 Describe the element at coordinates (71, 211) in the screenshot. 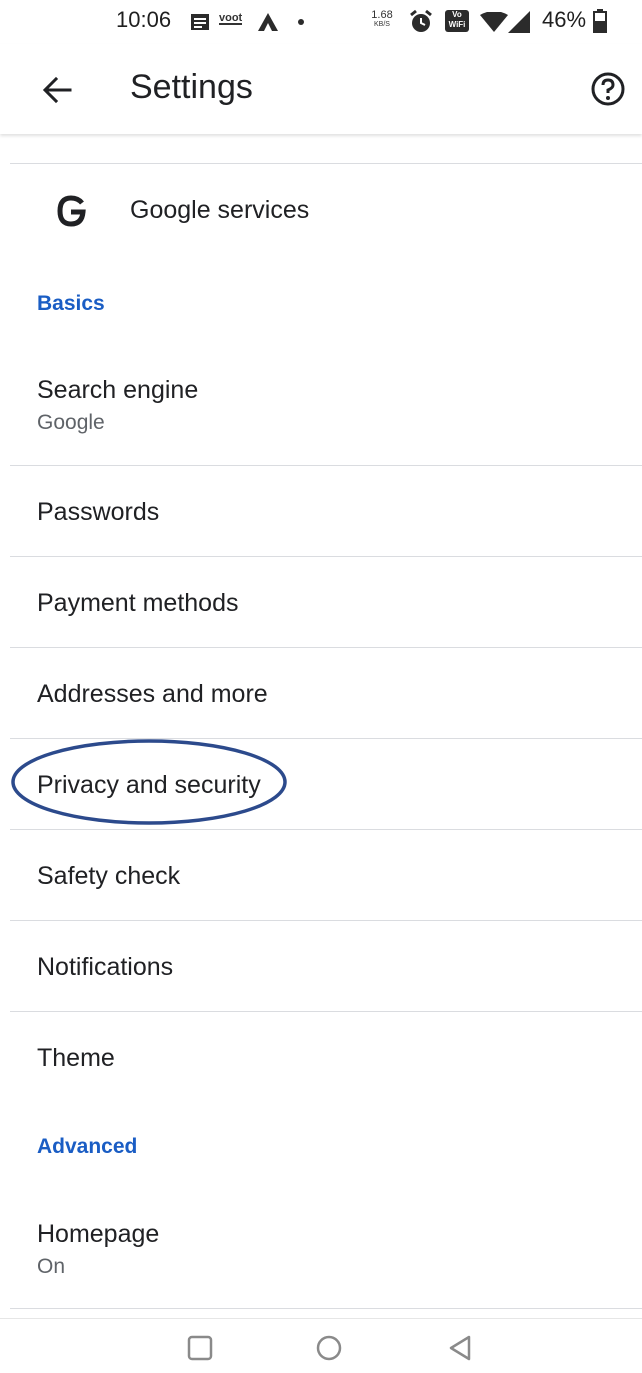

I see `google-g-icon` at that location.